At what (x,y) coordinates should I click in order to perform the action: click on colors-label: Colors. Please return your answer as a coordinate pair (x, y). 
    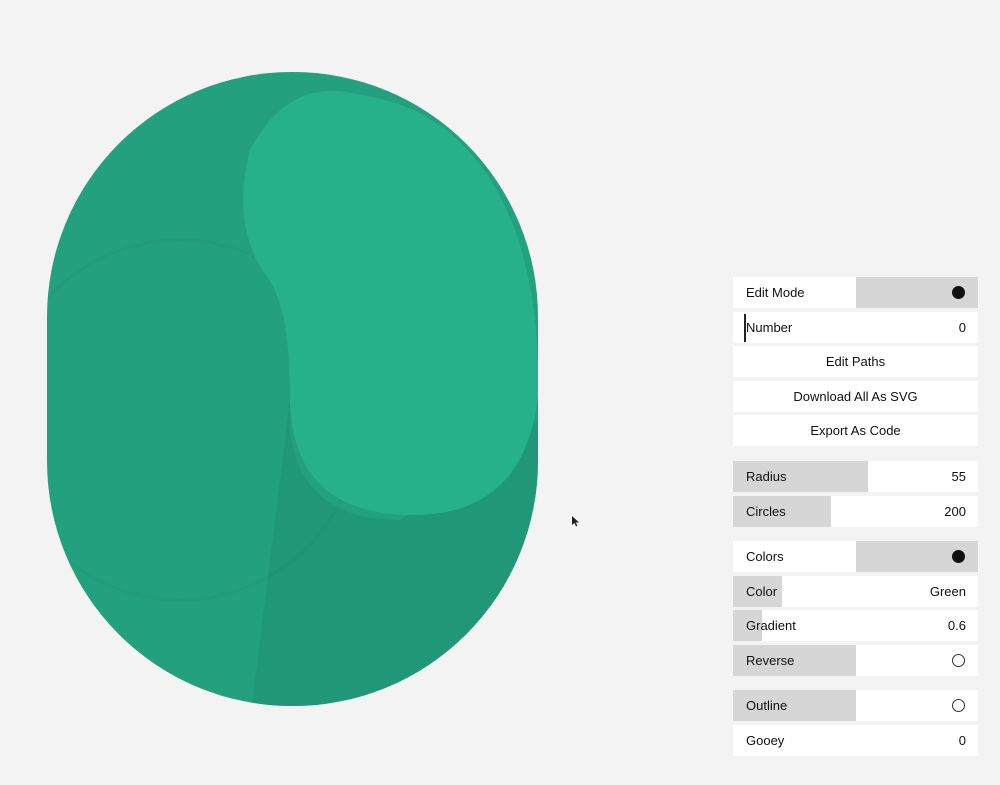
    Looking at the image, I should click on (765, 556).